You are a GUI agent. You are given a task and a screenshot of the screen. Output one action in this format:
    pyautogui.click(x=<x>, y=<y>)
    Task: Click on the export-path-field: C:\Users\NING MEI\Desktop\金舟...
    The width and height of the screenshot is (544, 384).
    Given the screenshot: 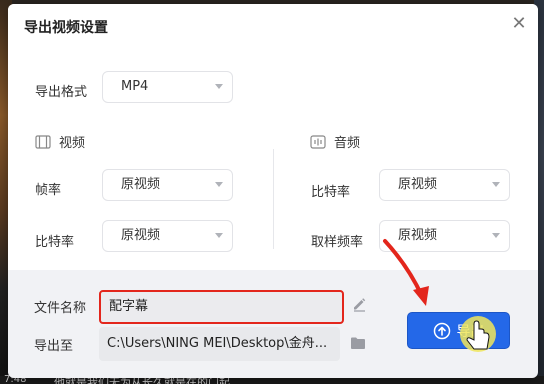 What is the action you would take?
    pyautogui.click(x=219, y=344)
    